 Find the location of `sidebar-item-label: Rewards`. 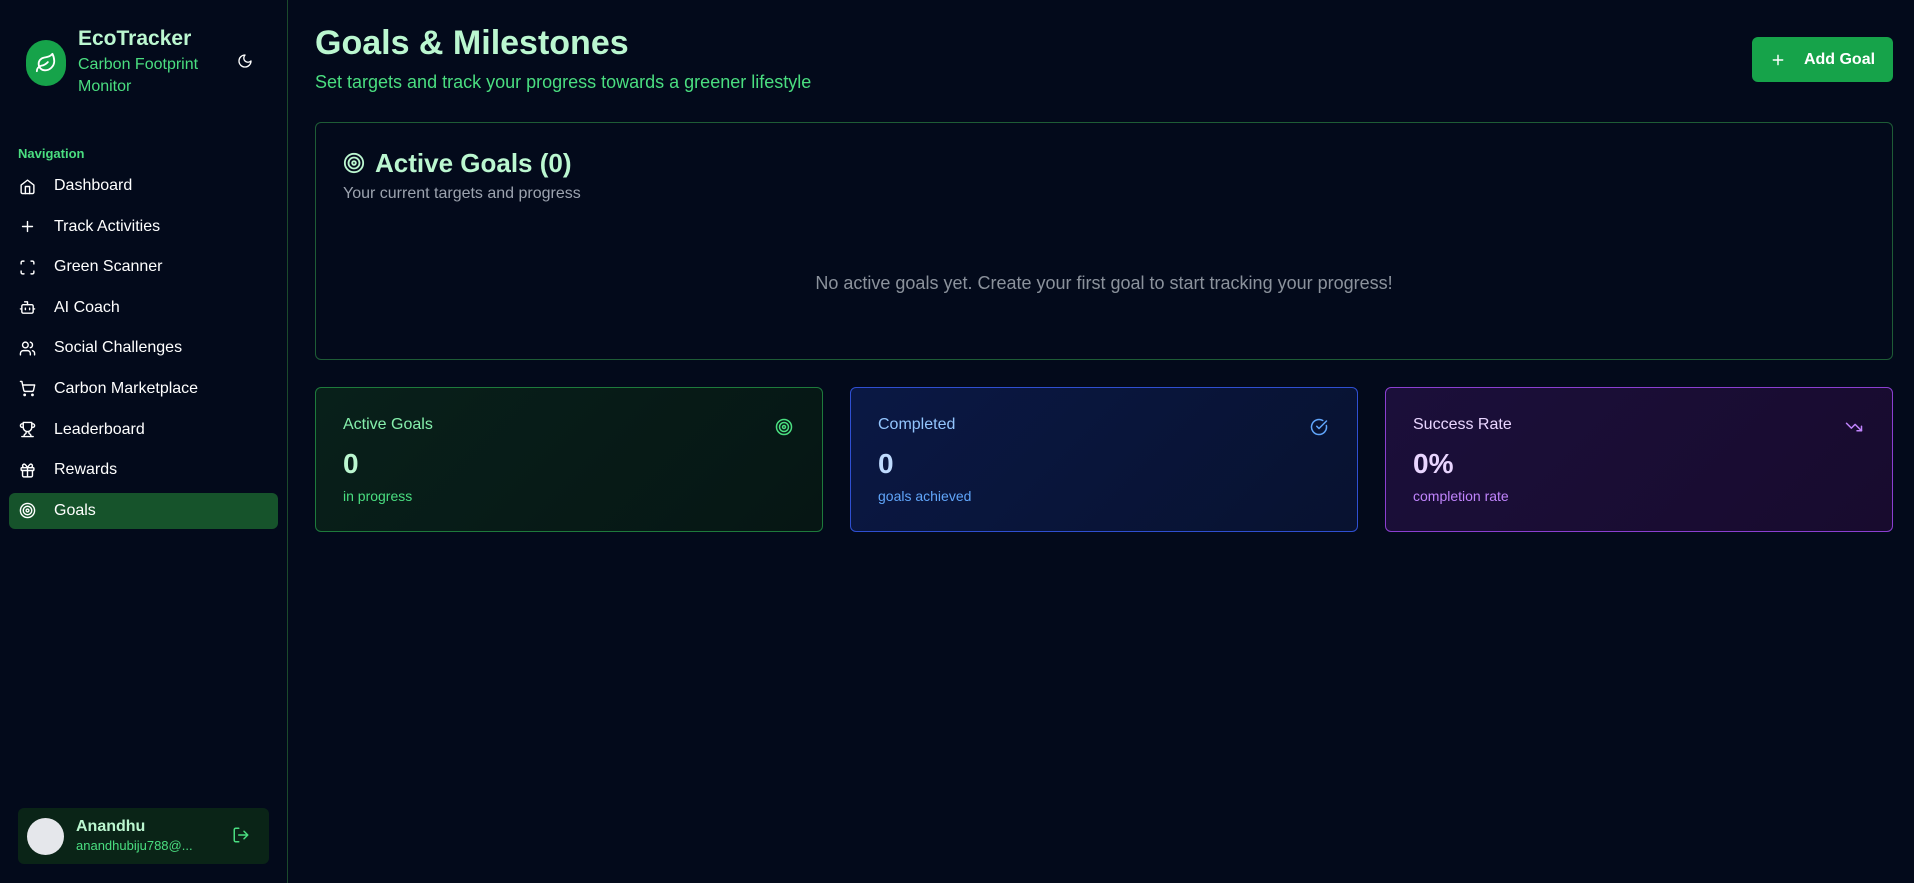

sidebar-item-label: Rewards is located at coordinates (86, 470).